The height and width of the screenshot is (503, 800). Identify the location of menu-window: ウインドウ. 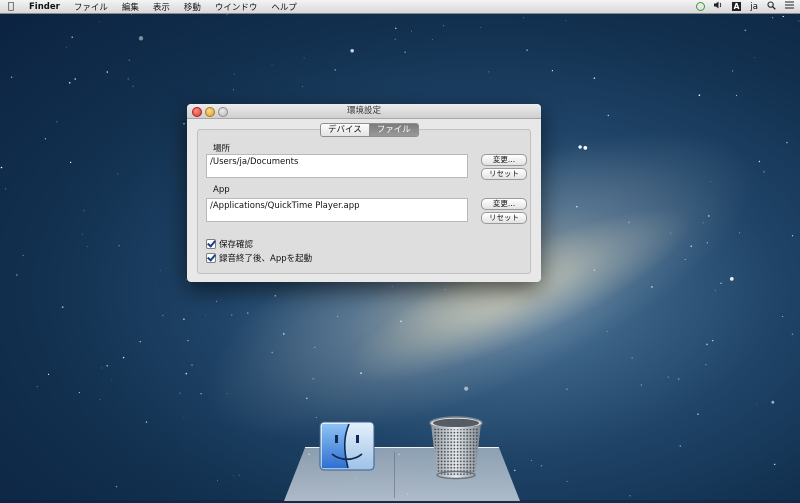
(236, 7).